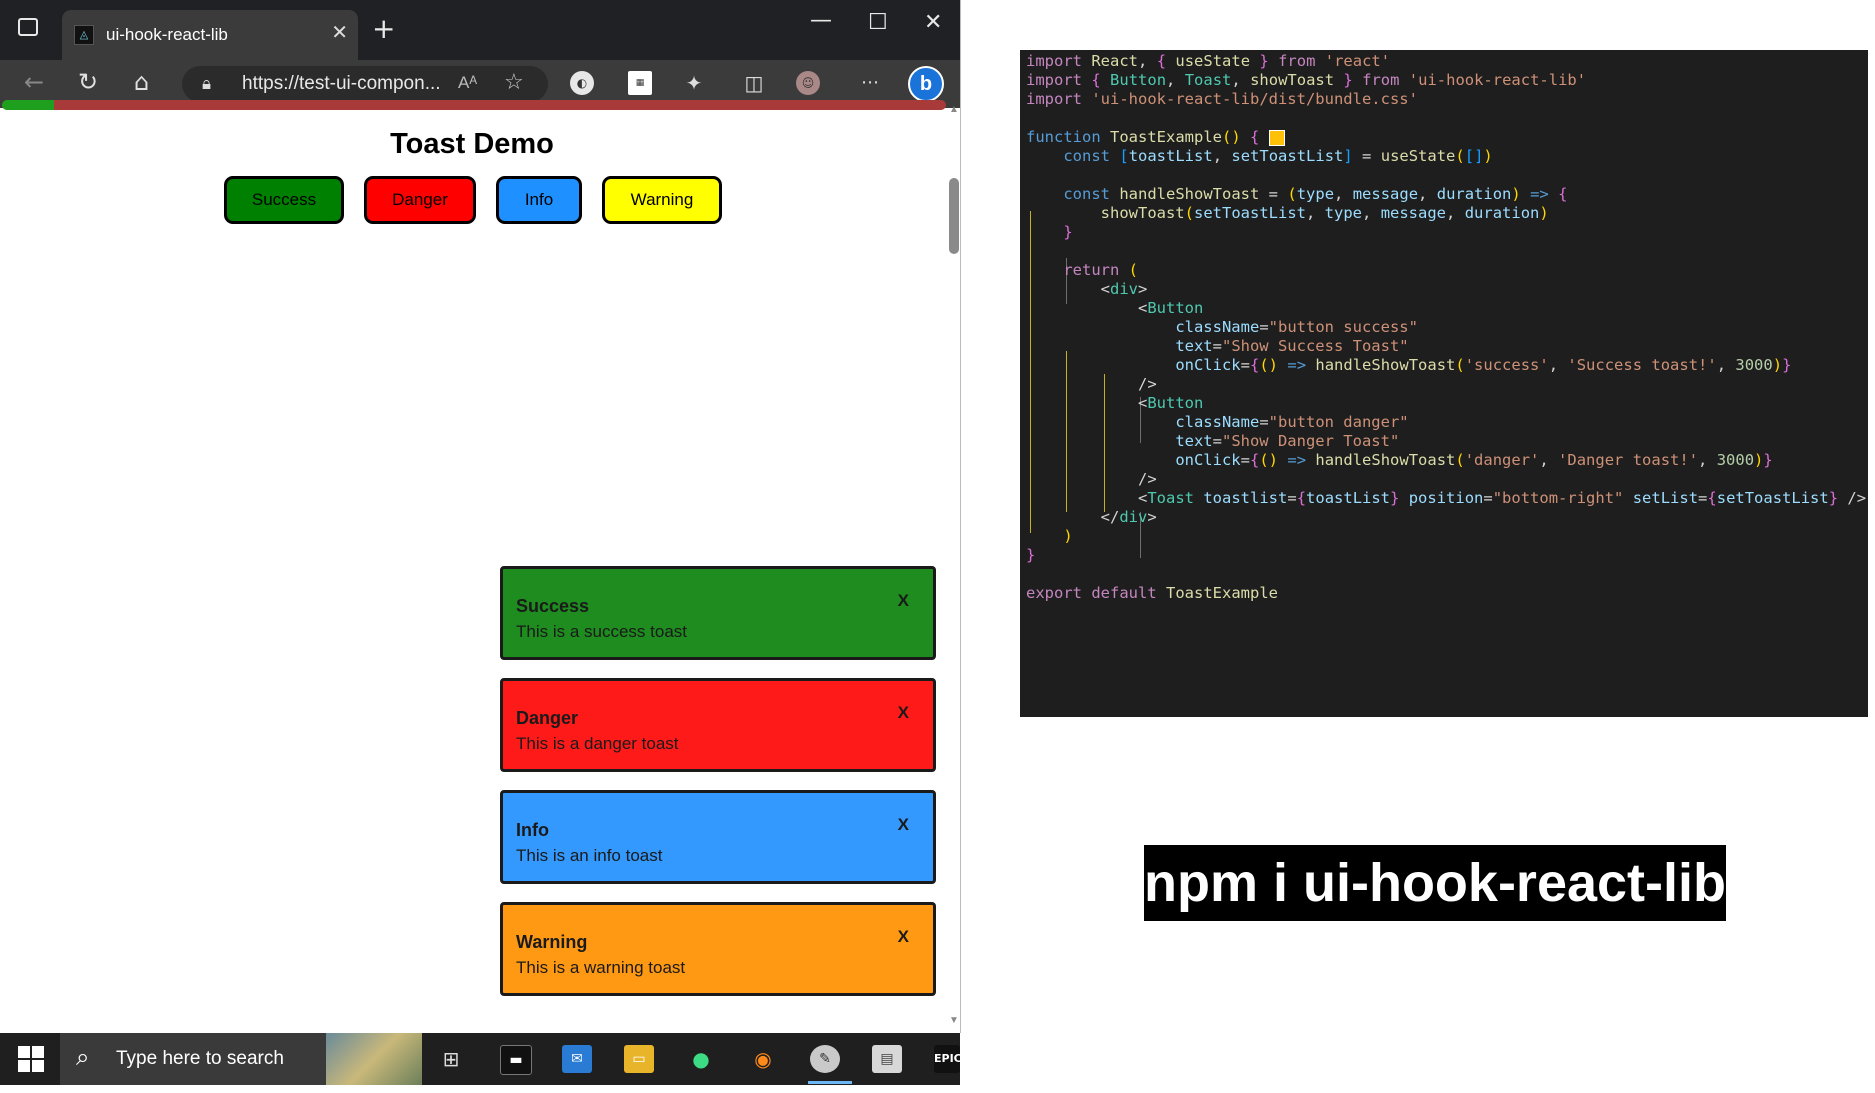 The height and width of the screenshot is (1093, 1875). I want to click on search-placeholder: Type here to search, so click(200, 1059).